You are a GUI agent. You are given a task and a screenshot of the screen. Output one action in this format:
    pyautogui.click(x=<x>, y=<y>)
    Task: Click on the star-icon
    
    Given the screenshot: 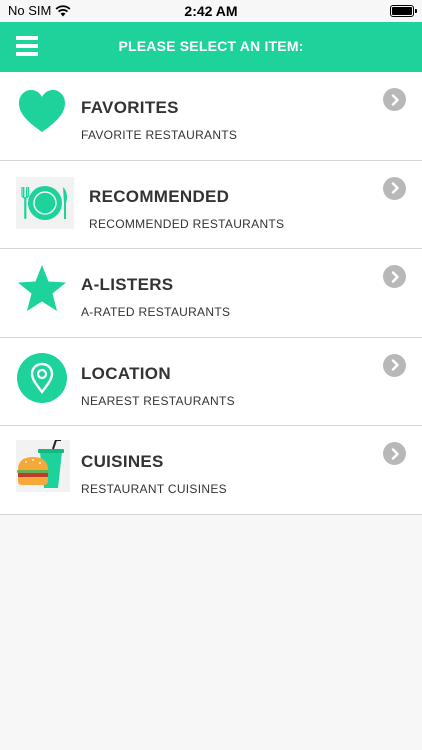 What is the action you would take?
    pyautogui.click(x=42, y=288)
    